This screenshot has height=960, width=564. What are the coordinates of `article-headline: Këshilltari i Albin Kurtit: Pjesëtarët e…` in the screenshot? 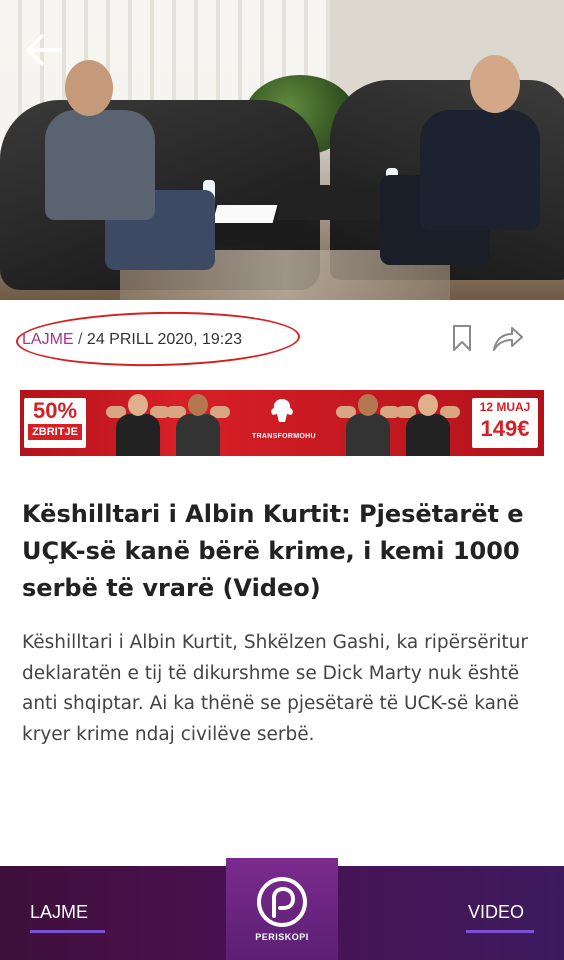 It's located at (273, 551).